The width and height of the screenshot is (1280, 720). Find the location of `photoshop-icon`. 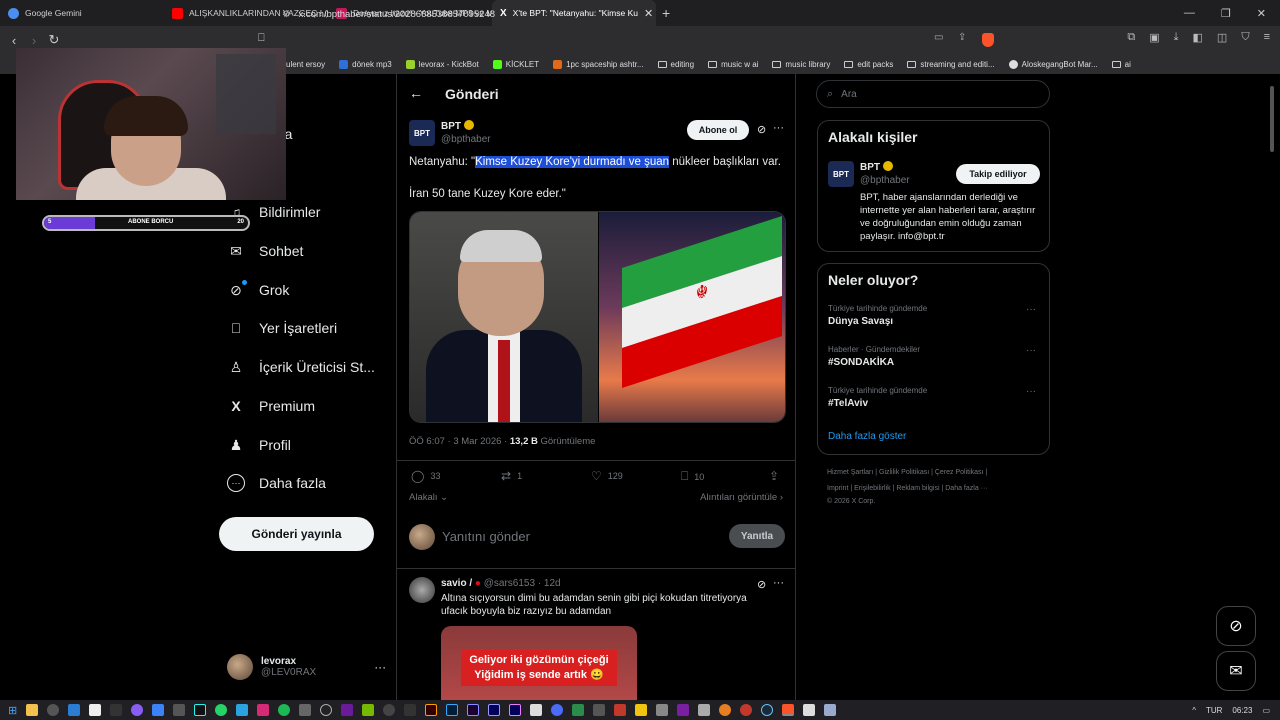

photoshop-icon is located at coordinates (452, 710).